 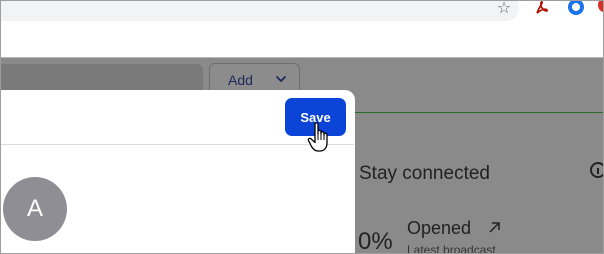 What do you see at coordinates (504, 9) in the screenshot?
I see `star-icon: ☆` at bounding box center [504, 9].